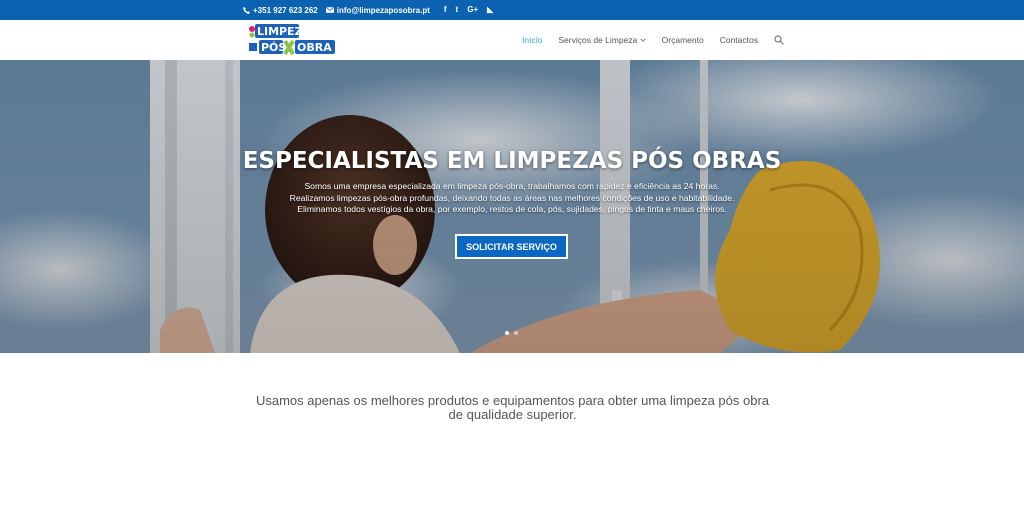 The width and height of the screenshot is (1024, 530). I want to click on site-logo: LIMPEZA PÓS OBRA, so click(293, 40).